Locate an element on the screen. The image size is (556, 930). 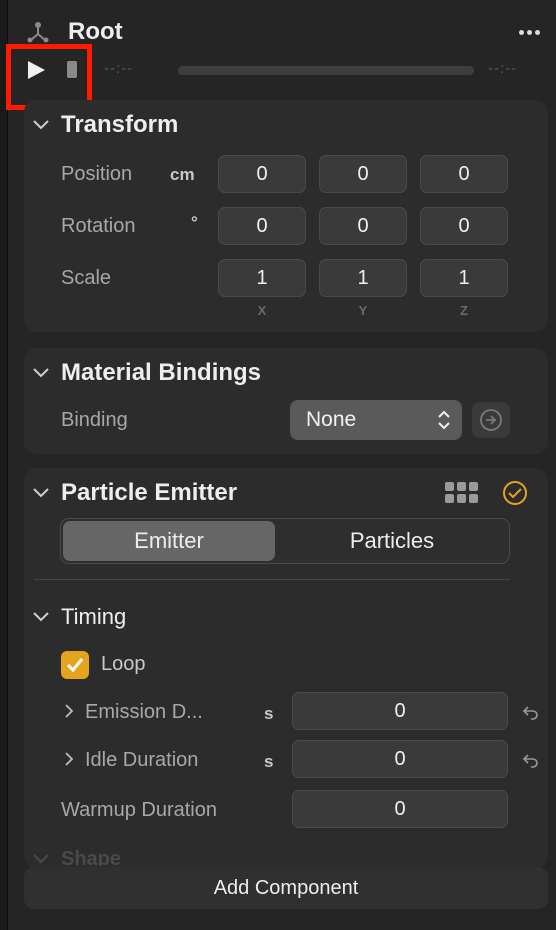
rotation-y-field: 0 is located at coordinates (363, 226).